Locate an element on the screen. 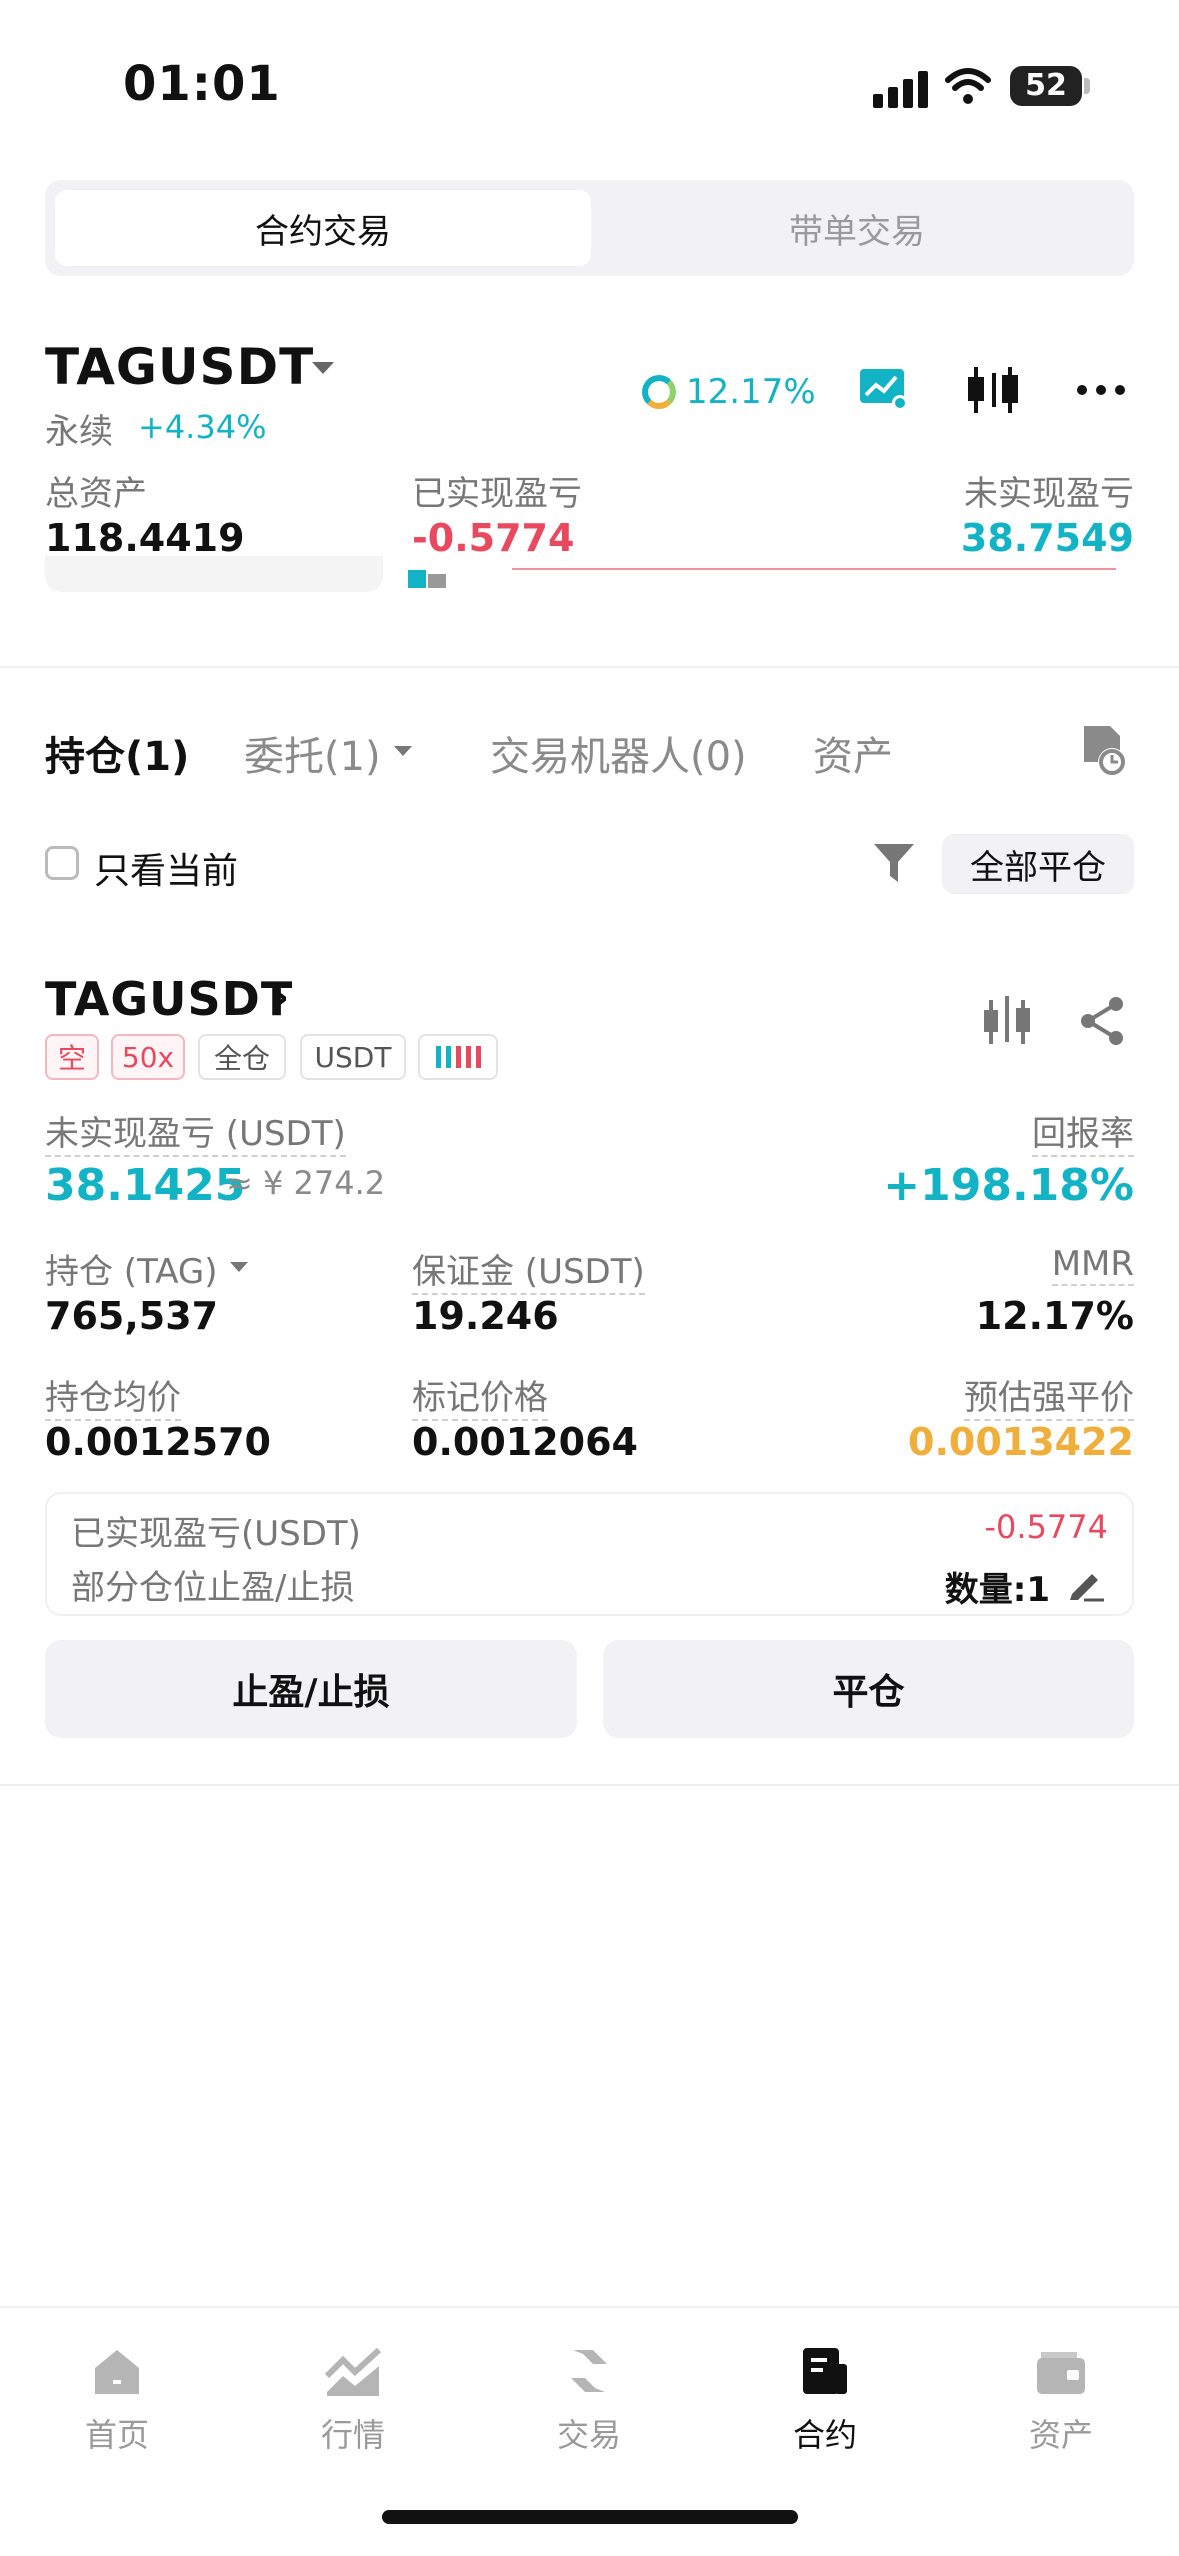 The image size is (1179, 2556). realized-pnl-label: 已实现盈亏 is located at coordinates (497, 494).